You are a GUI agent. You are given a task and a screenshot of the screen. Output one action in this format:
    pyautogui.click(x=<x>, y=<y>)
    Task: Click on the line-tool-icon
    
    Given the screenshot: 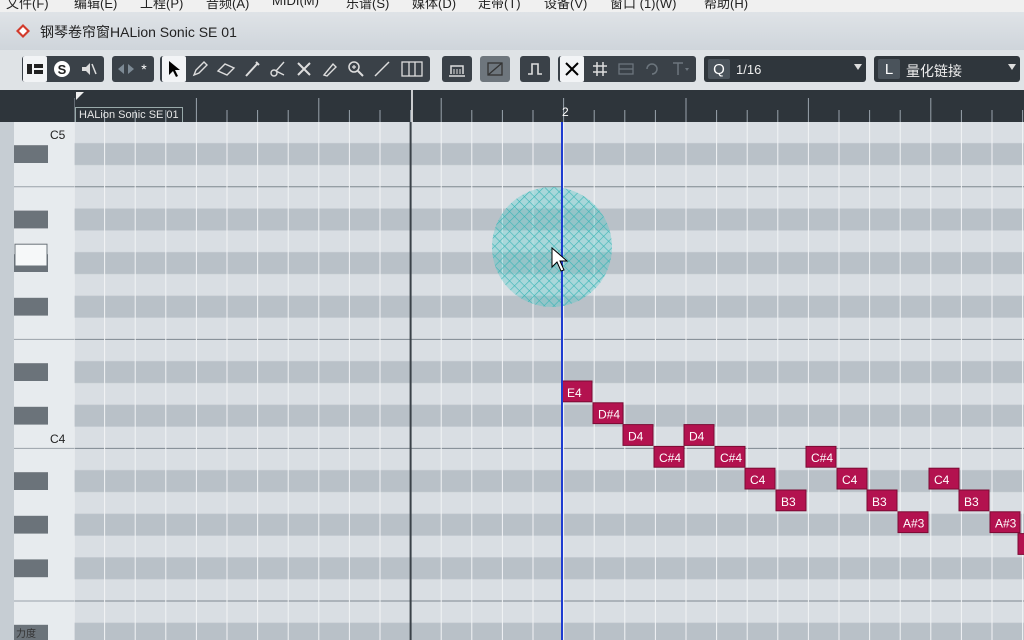 What is the action you would take?
    pyautogui.click(x=382, y=69)
    